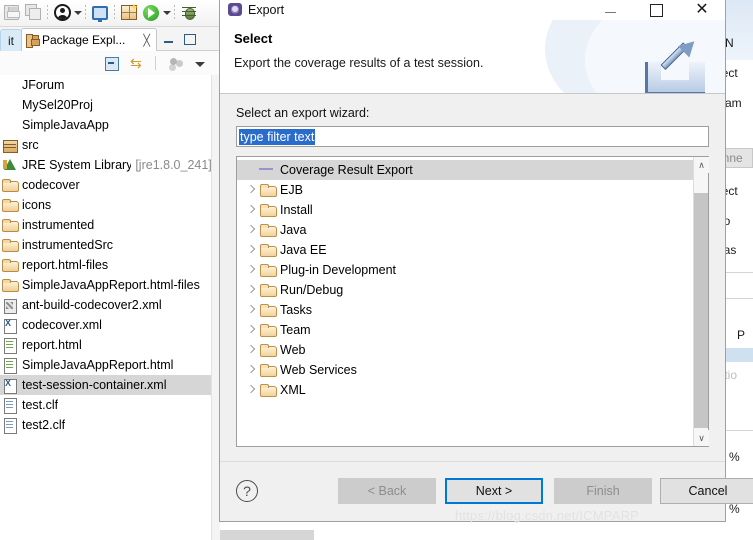 The height and width of the screenshot is (540, 753). What do you see at coordinates (105, 105) in the screenshot?
I see `tree-item: MySel20Proj` at bounding box center [105, 105].